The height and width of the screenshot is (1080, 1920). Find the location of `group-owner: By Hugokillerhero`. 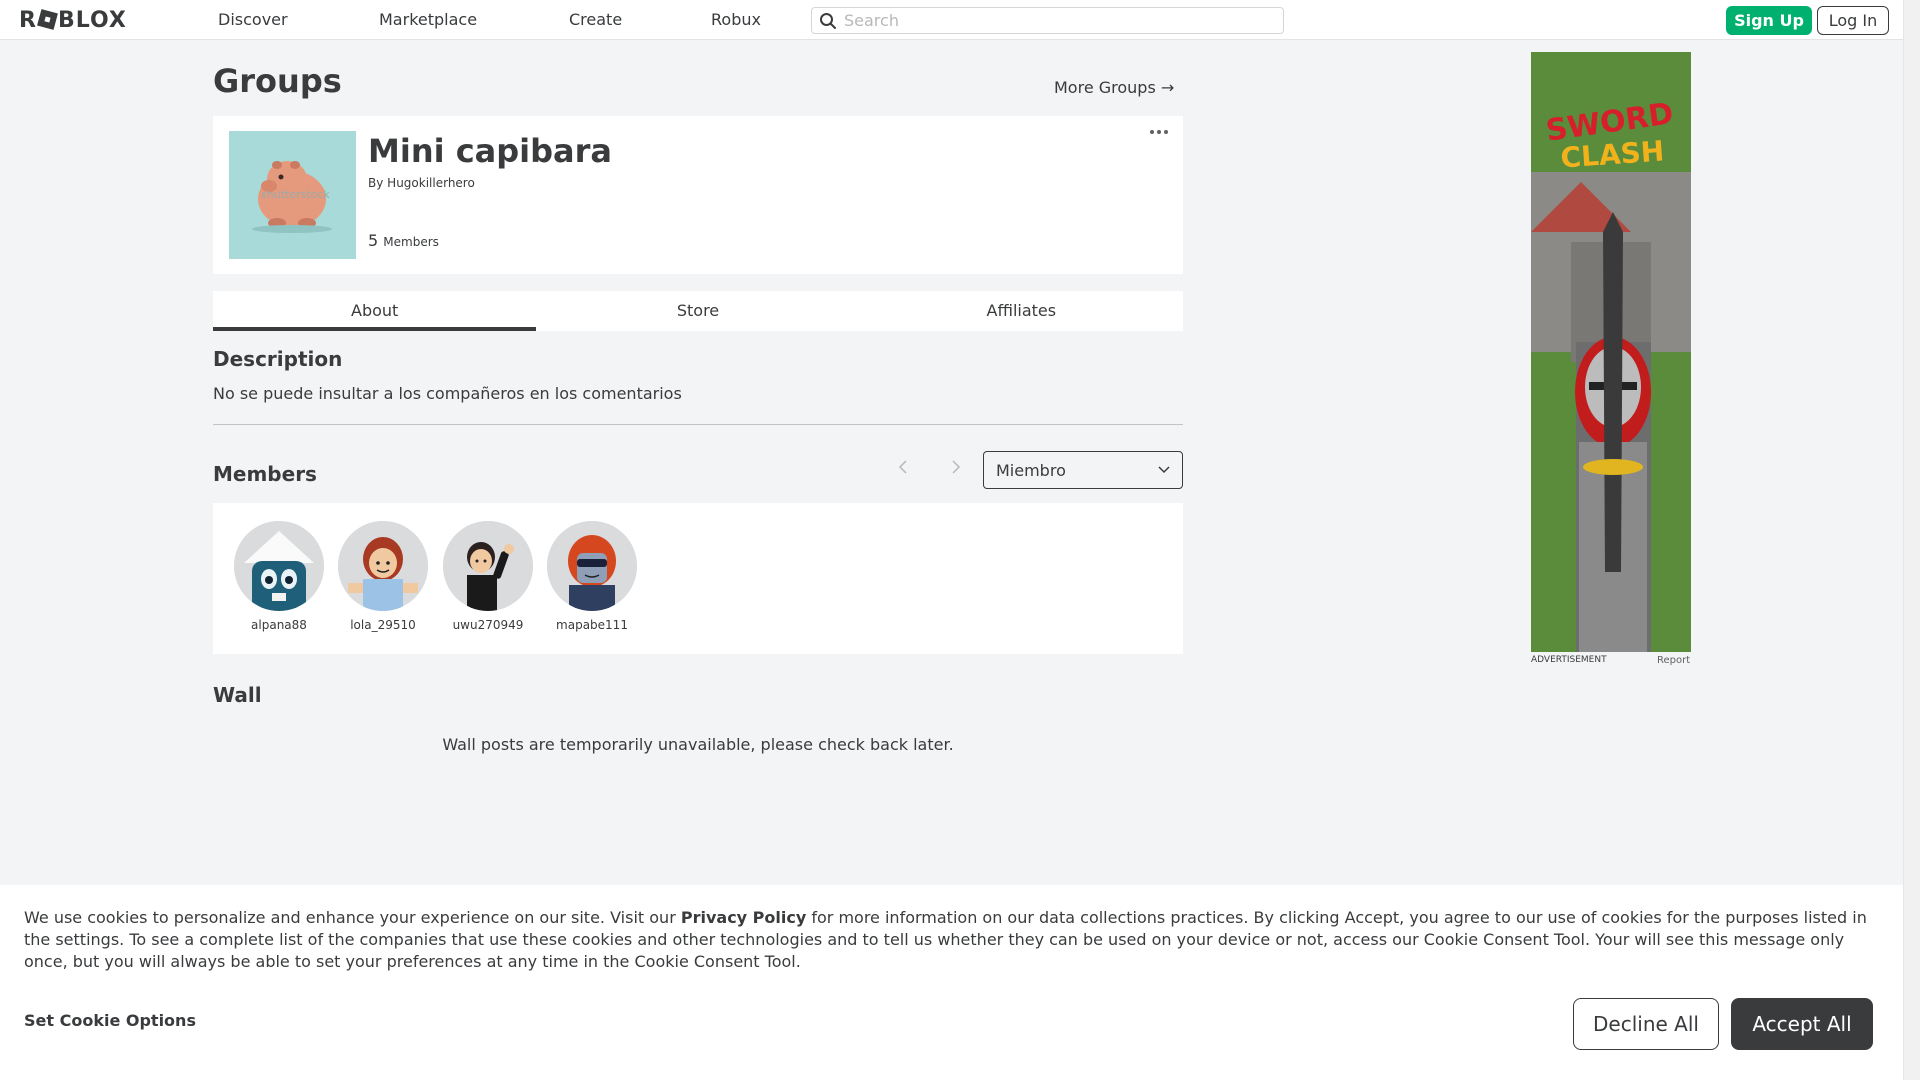

group-owner: By Hugokillerhero is located at coordinates (421, 183).